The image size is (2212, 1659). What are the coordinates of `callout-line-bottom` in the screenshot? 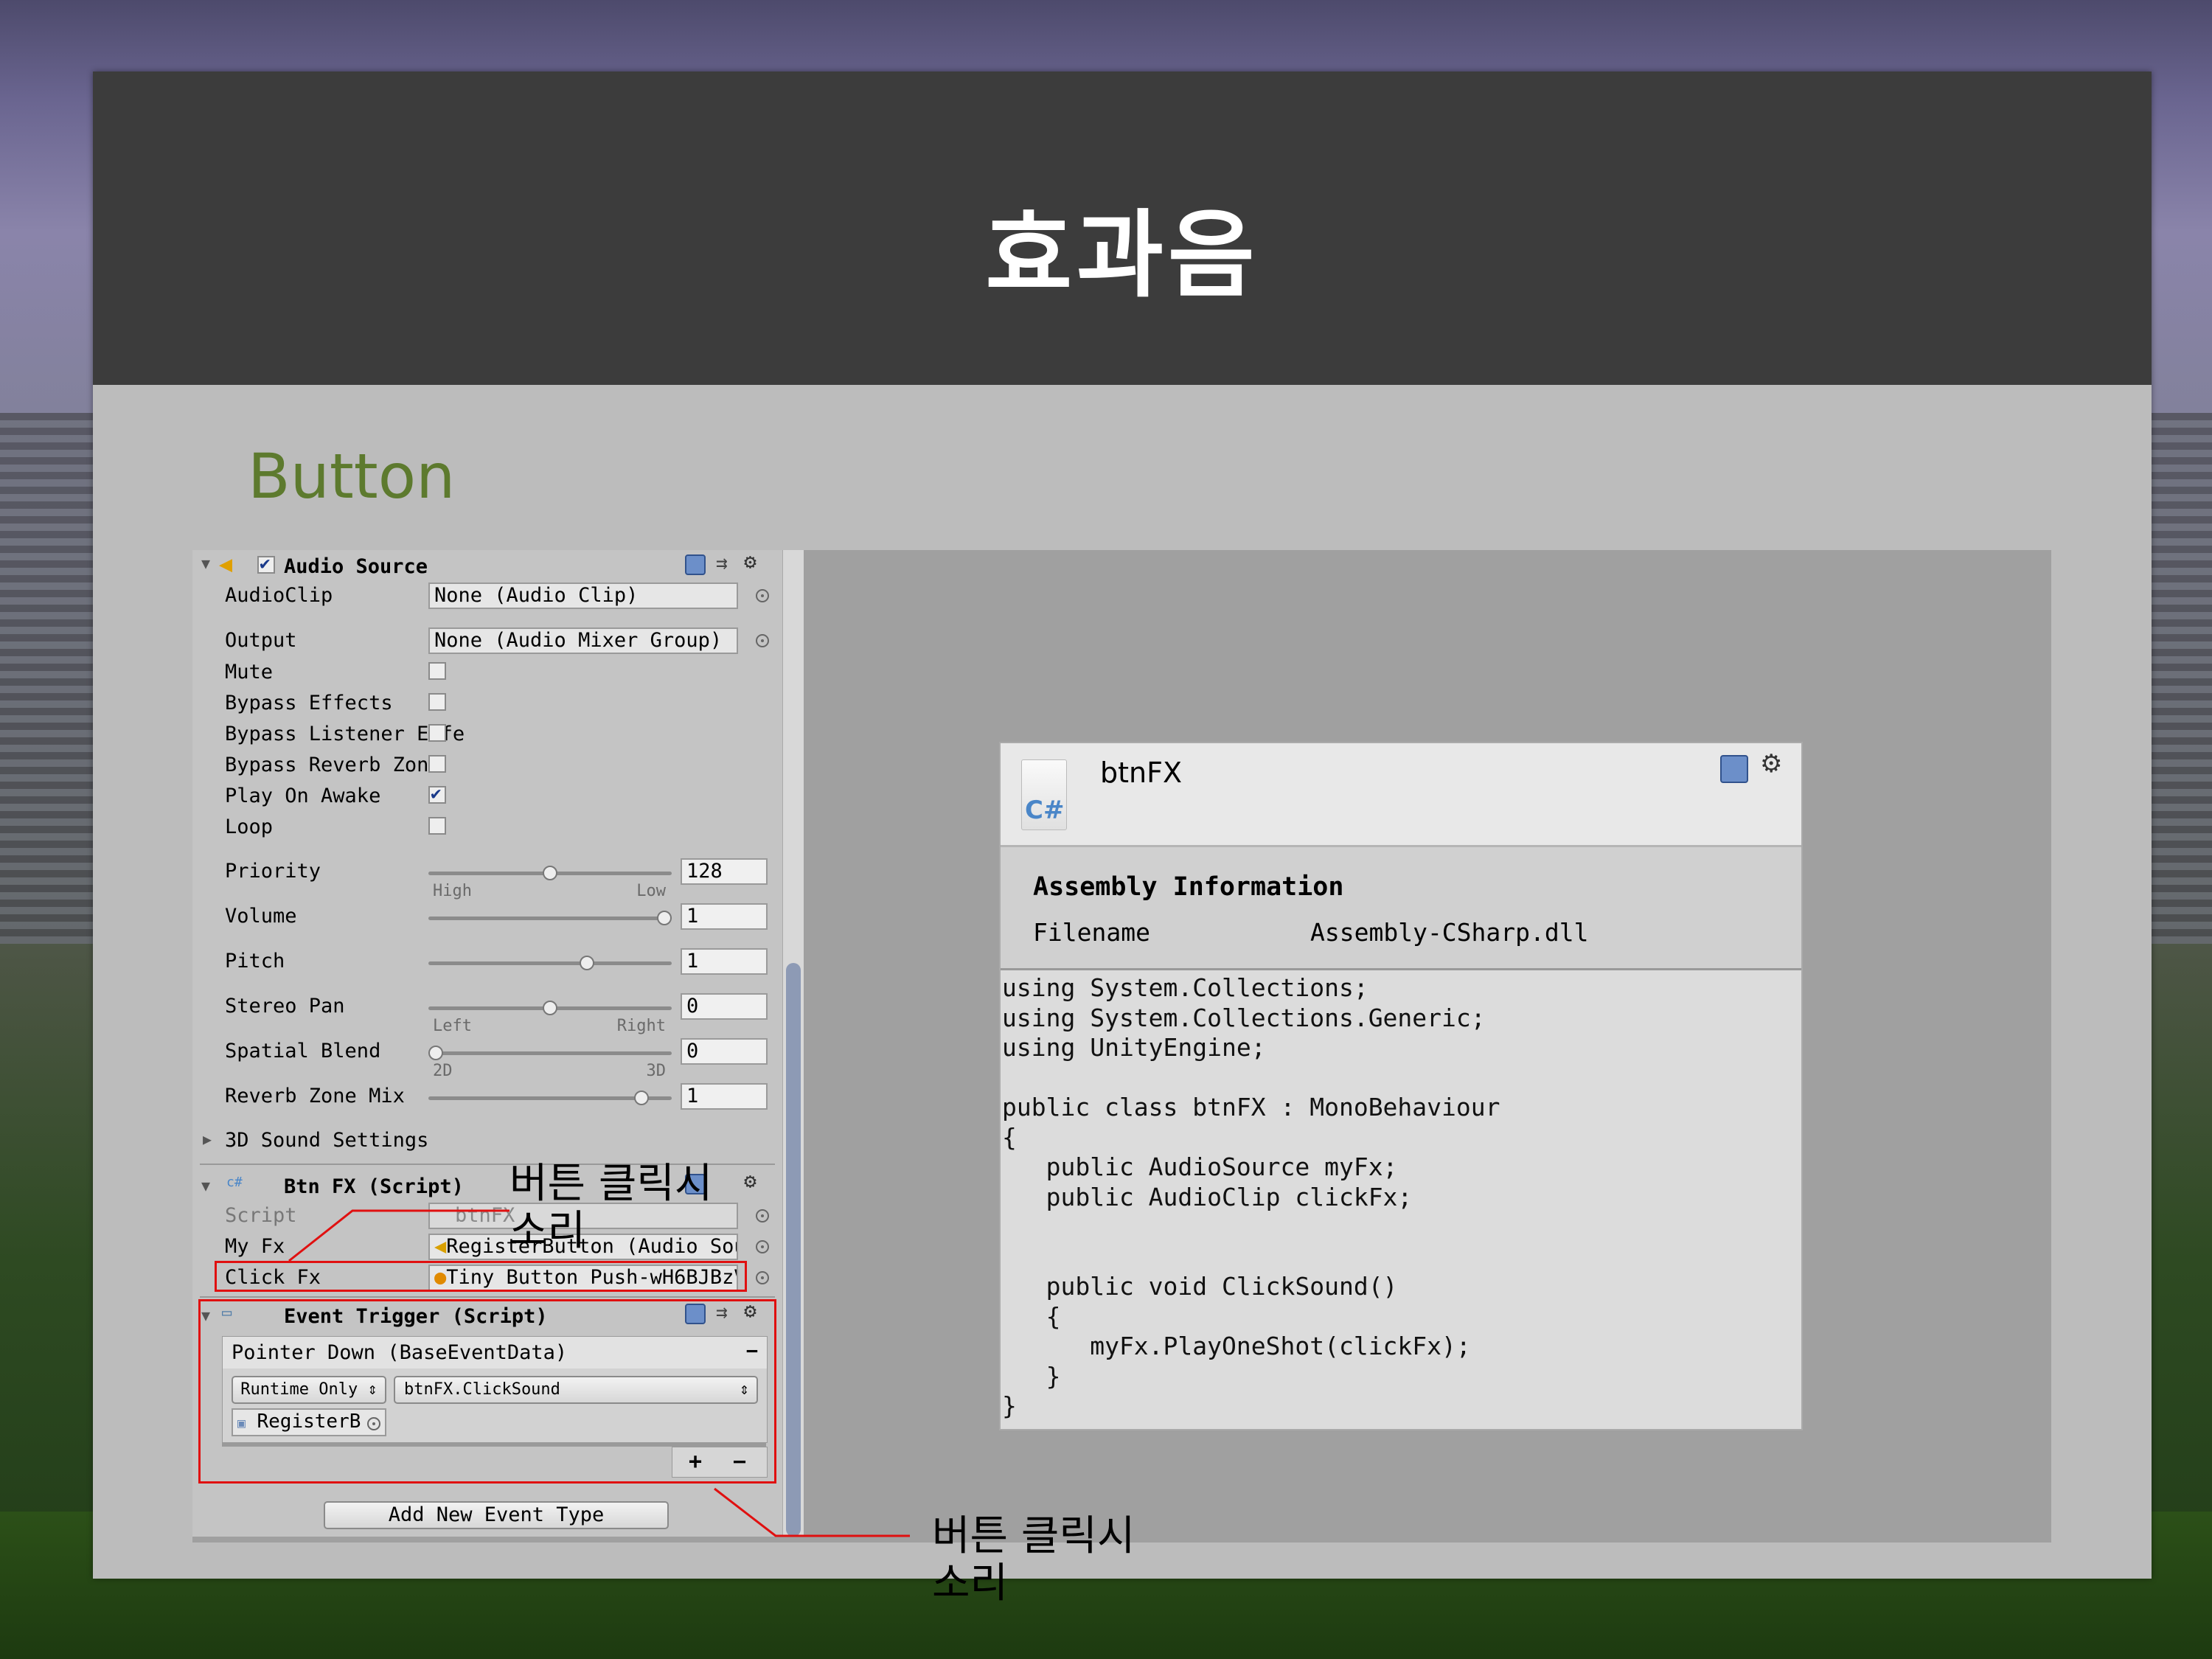 It's located at (812, 1512).